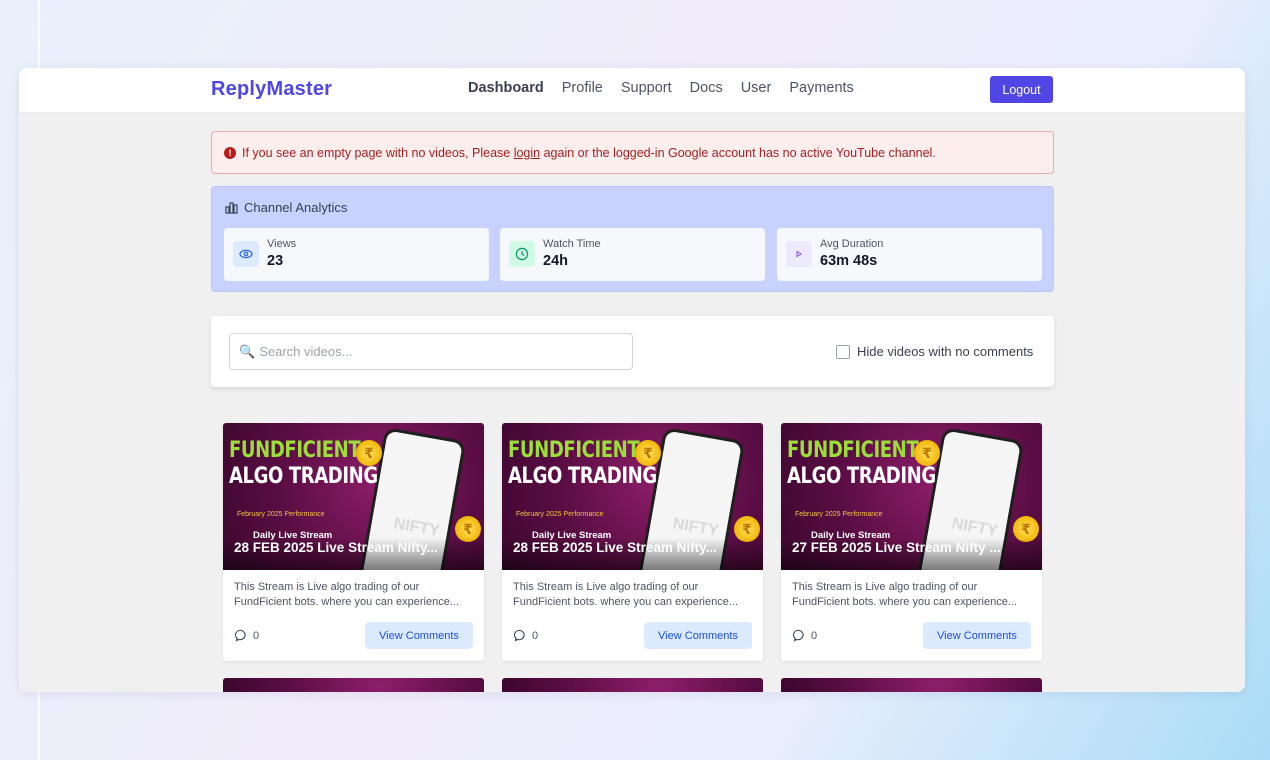 This screenshot has height=760, width=1270. What do you see at coordinates (909, 254) in the screenshot?
I see `stat-avg-duration: Avg Duration 63m 48s` at bounding box center [909, 254].